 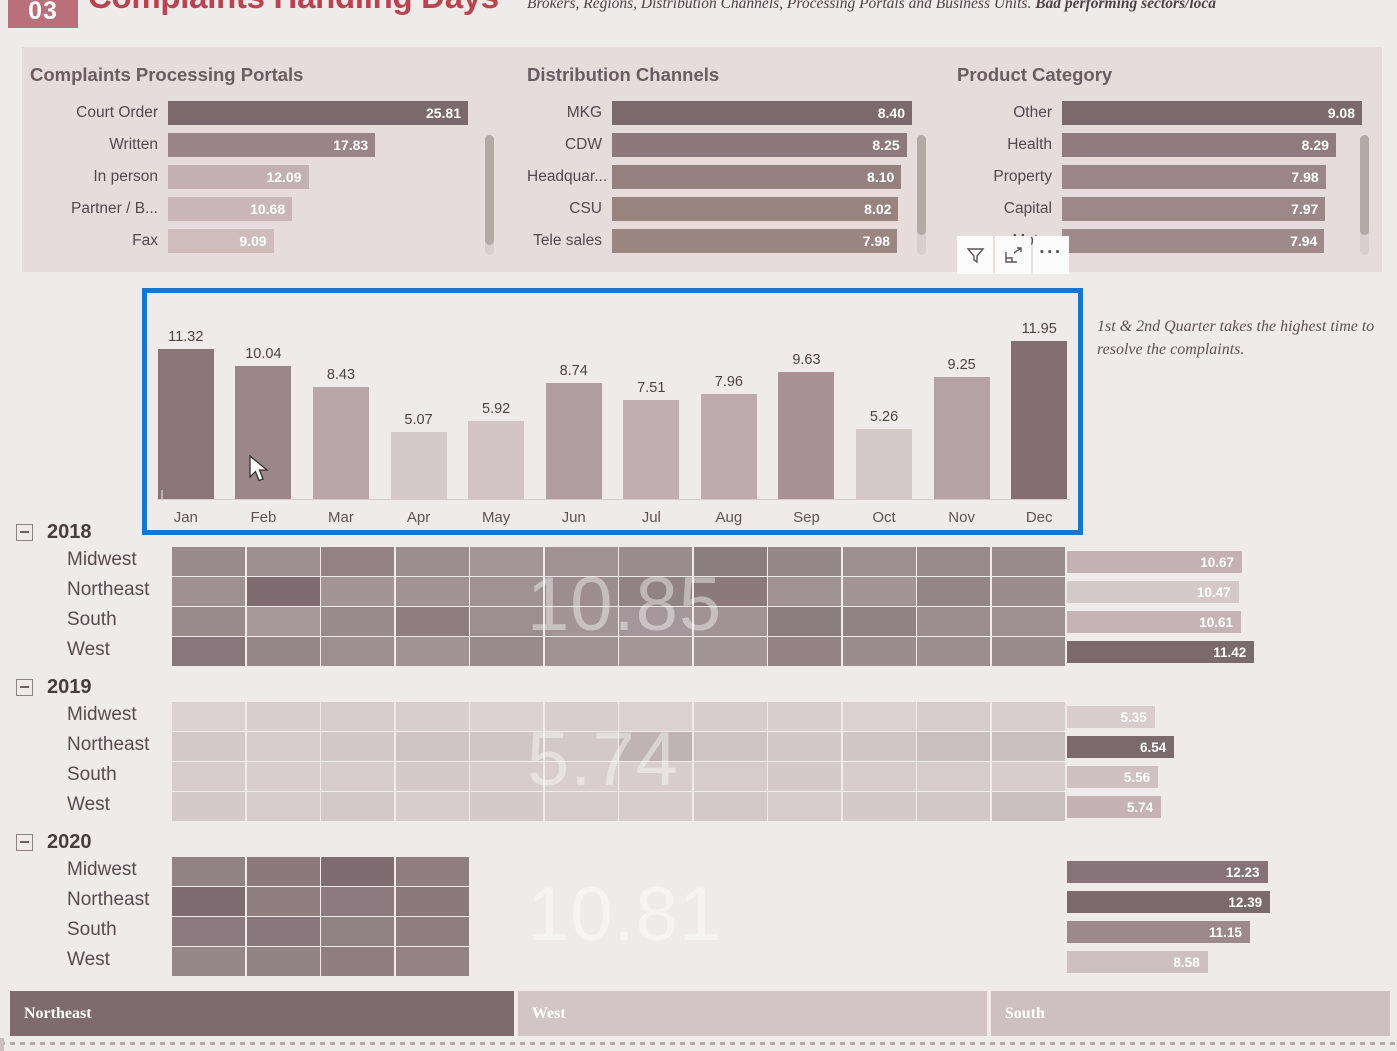 I want to click on column-group: 8.74 Jun, so click(x=574, y=411).